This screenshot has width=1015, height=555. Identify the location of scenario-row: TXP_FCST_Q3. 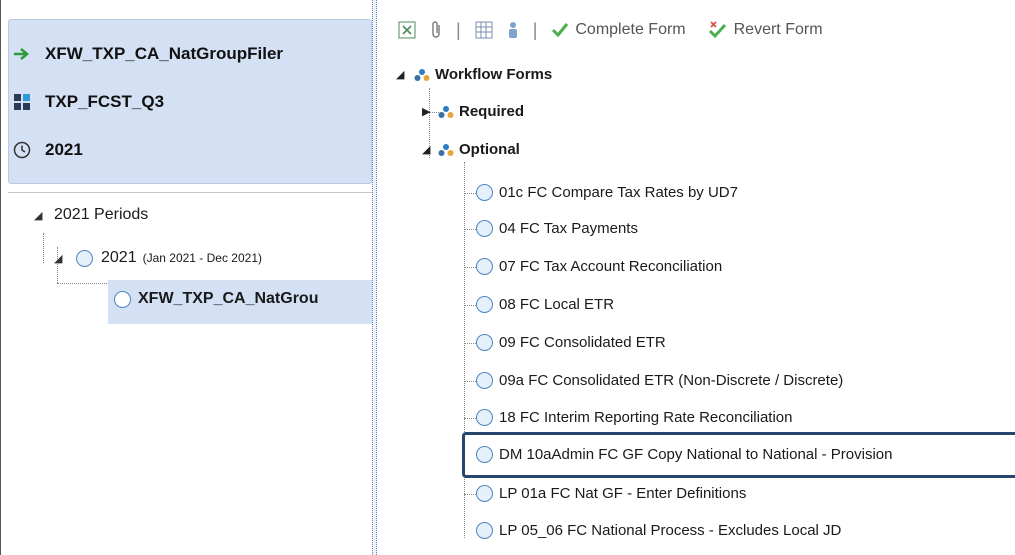
(87, 102).